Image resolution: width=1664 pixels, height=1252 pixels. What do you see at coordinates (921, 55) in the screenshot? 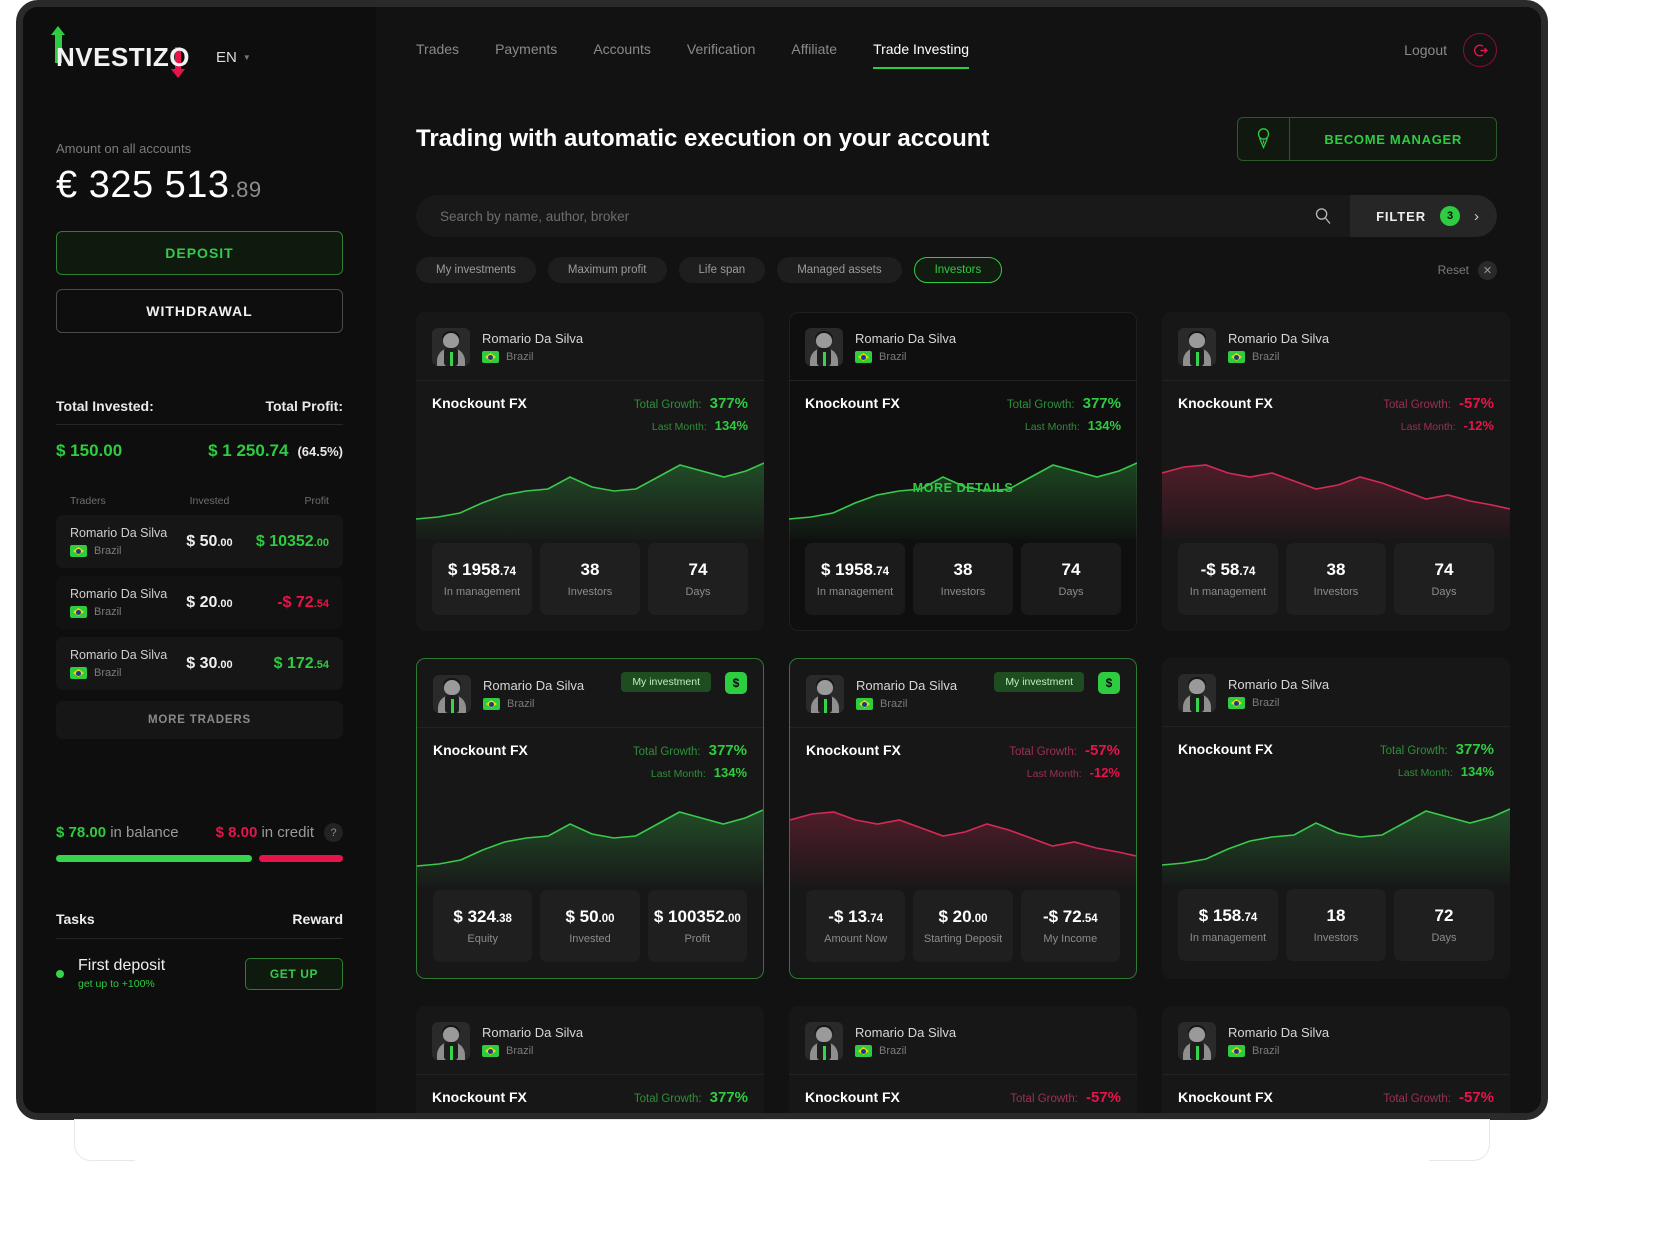
I see `tab-trade-investing: Trade Investing` at bounding box center [921, 55].